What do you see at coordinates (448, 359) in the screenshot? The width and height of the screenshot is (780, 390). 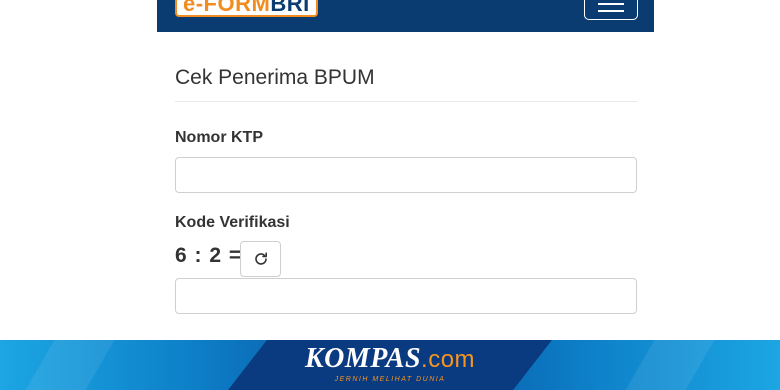 I see `kompas-suffix: .com` at bounding box center [448, 359].